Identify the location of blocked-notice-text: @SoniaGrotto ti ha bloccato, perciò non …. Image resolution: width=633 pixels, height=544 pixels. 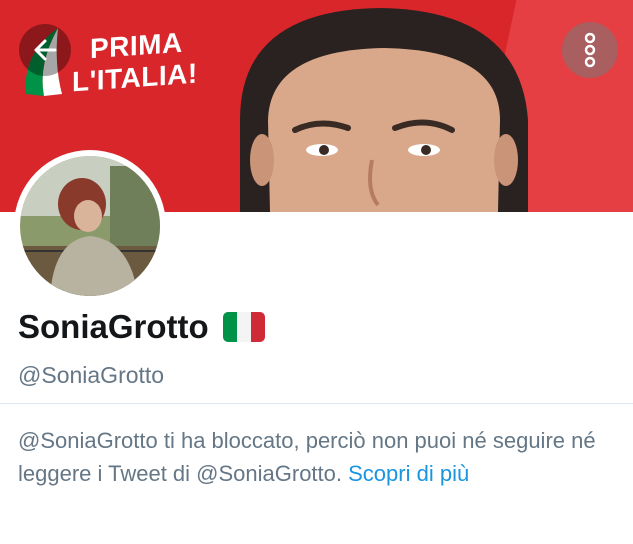
(307, 457).